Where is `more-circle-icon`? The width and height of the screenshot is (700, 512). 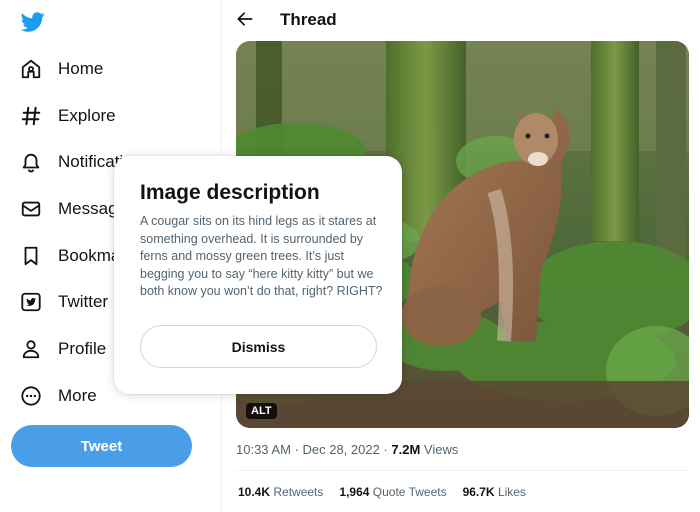
more-circle-icon is located at coordinates (31, 396).